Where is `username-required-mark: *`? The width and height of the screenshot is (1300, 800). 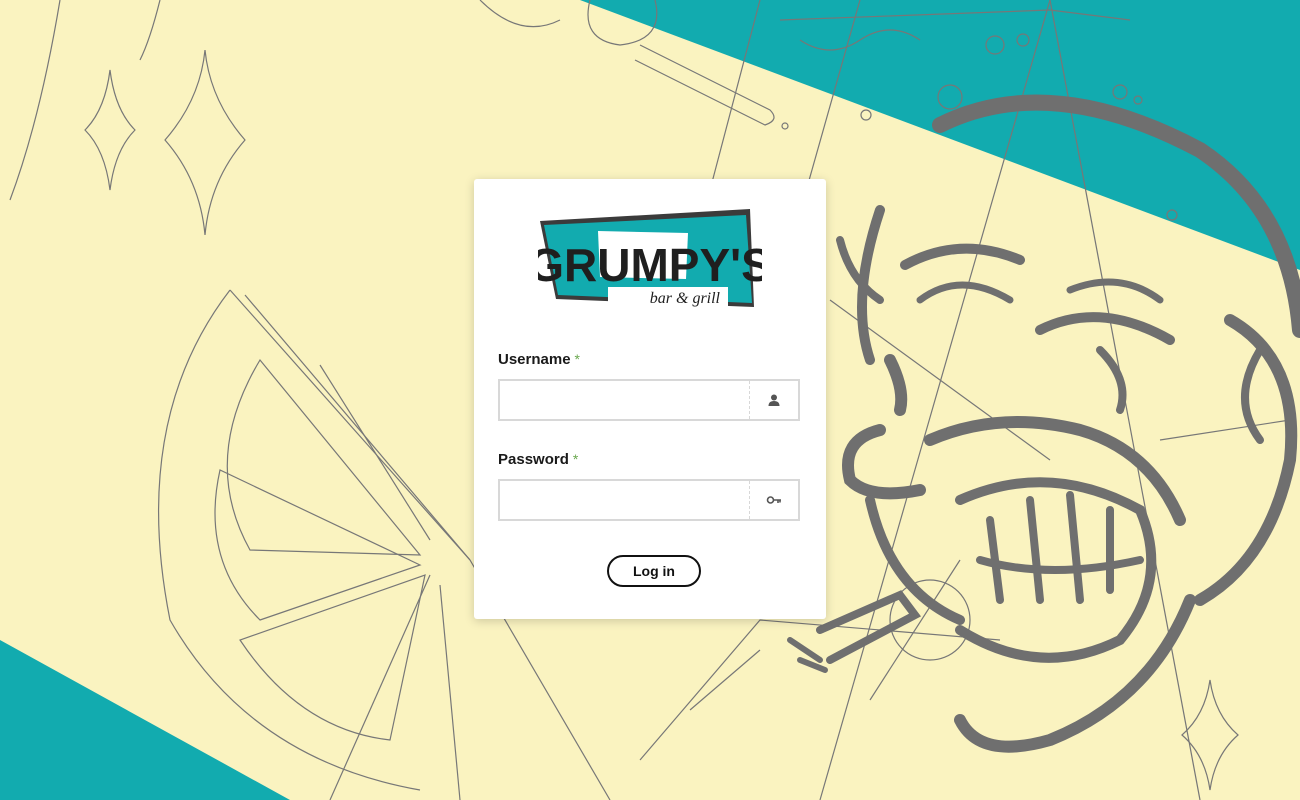
username-required-mark: * is located at coordinates (577, 359).